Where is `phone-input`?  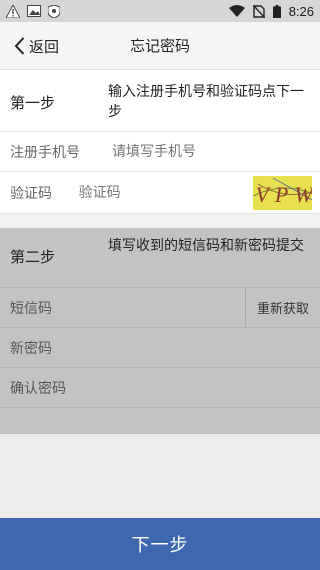
phone-input is located at coordinates (214, 151).